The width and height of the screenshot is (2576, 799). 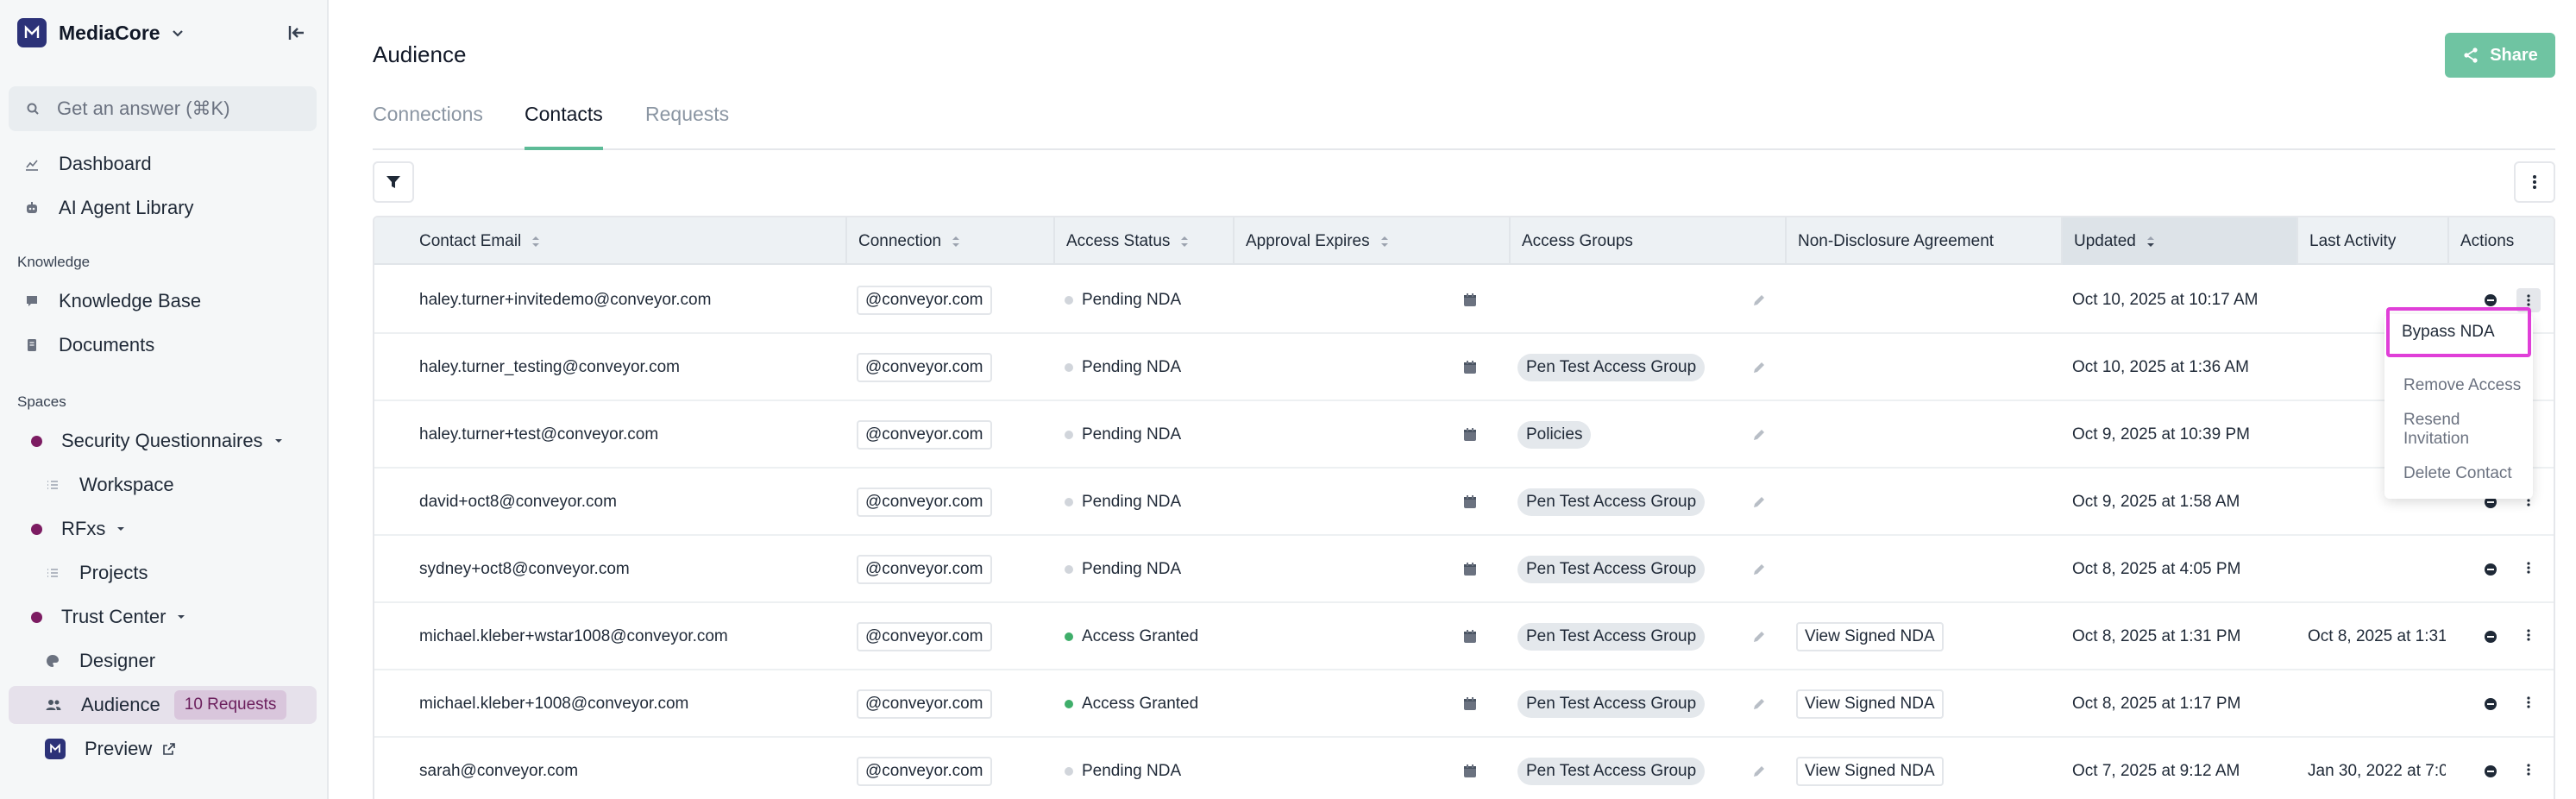 What do you see at coordinates (2514, 55) in the screenshot?
I see `share-label: Share` at bounding box center [2514, 55].